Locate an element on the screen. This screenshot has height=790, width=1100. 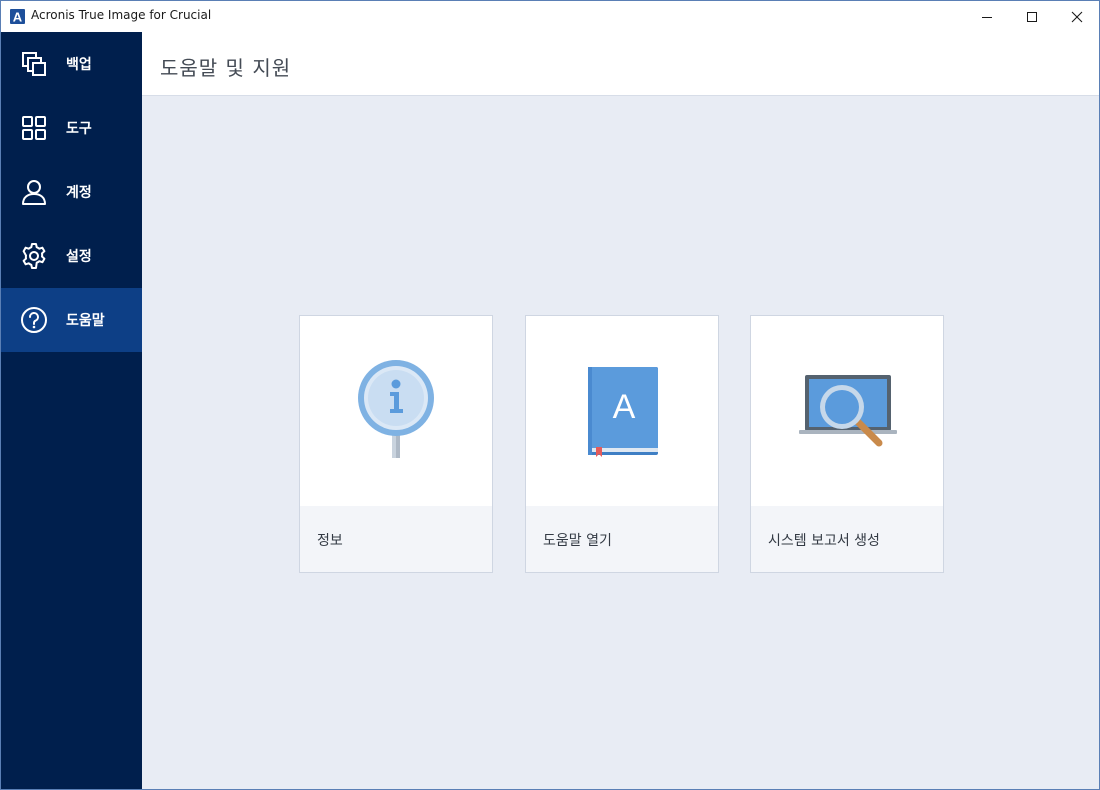
sidebar-item-label: 도움말 is located at coordinates (85, 321).